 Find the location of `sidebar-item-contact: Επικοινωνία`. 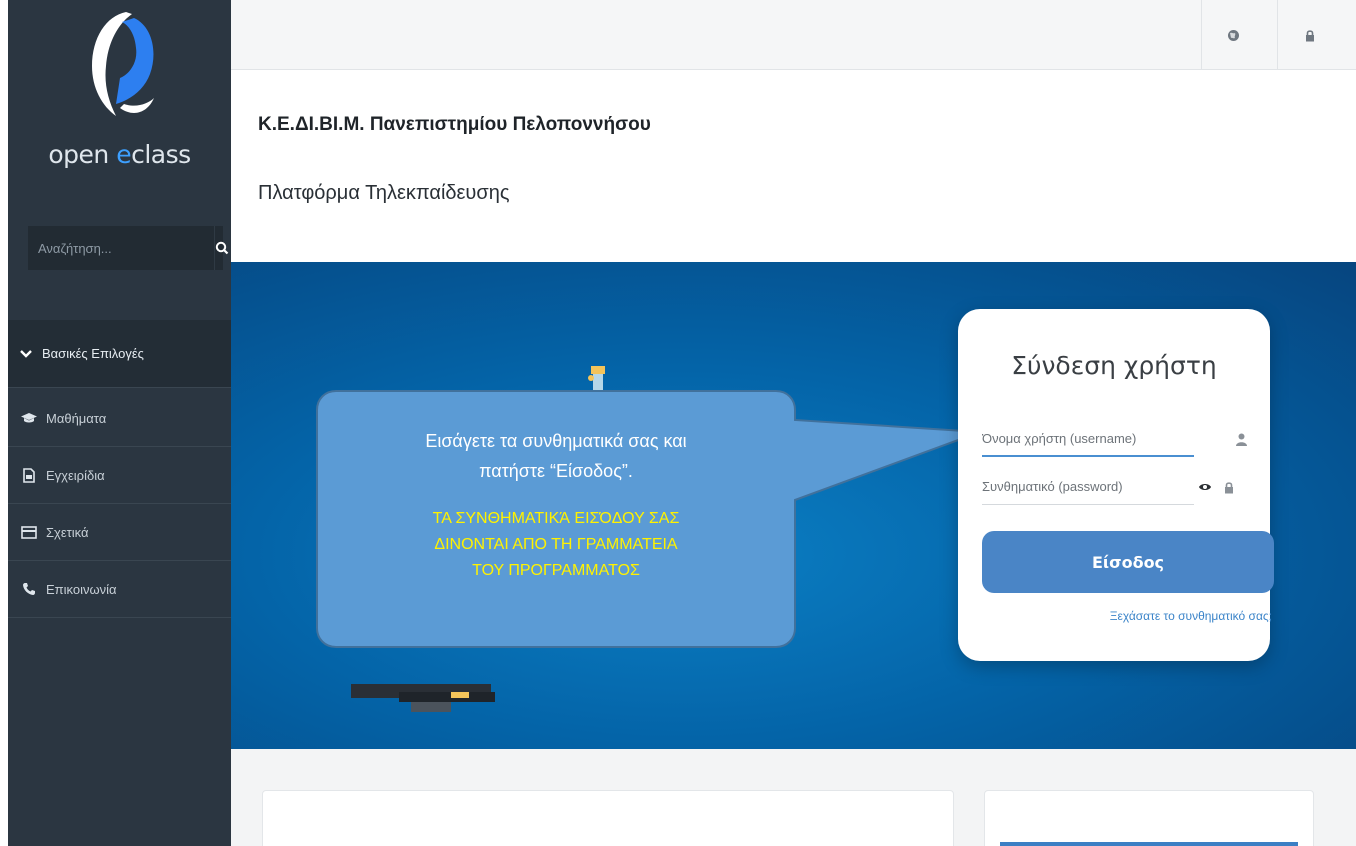

sidebar-item-contact: Επικοινωνία is located at coordinates (119, 589).